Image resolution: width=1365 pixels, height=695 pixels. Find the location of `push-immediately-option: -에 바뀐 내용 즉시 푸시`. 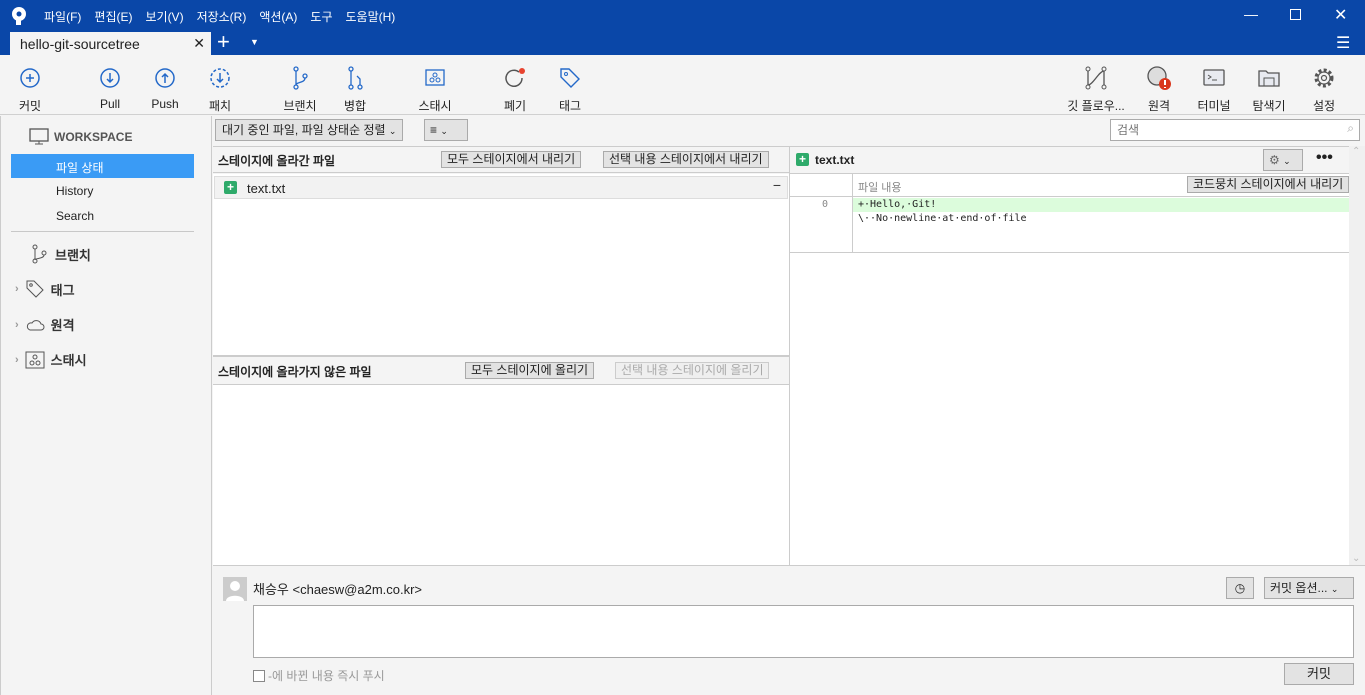

push-immediately-option: -에 바뀐 내용 즉시 푸시 is located at coordinates (319, 675).